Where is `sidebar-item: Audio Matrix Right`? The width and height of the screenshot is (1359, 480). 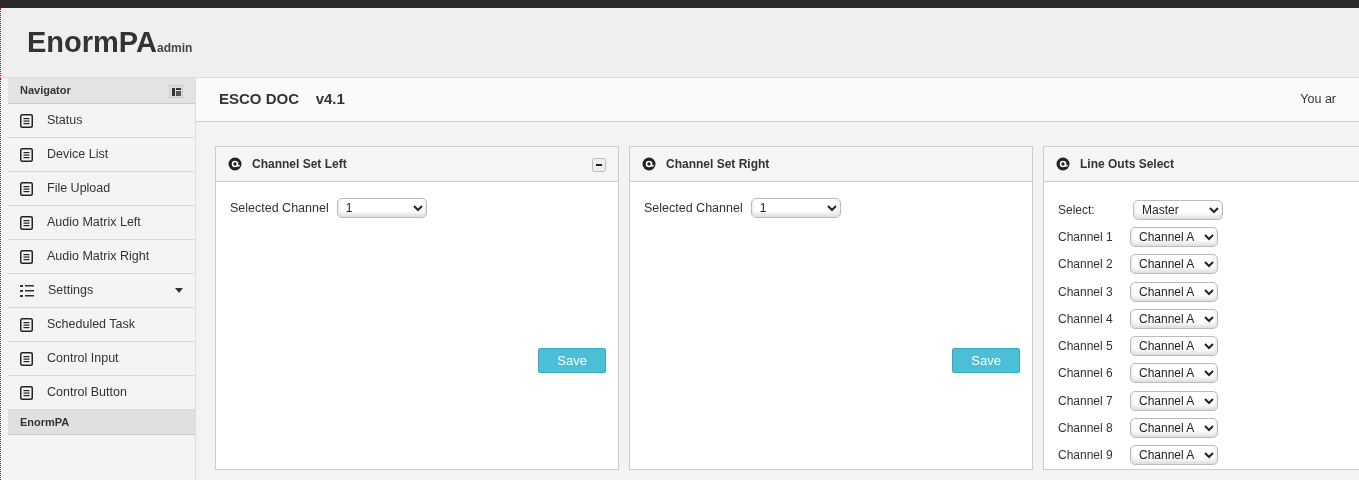 sidebar-item: Audio Matrix Right is located at coordinates (101, 257).